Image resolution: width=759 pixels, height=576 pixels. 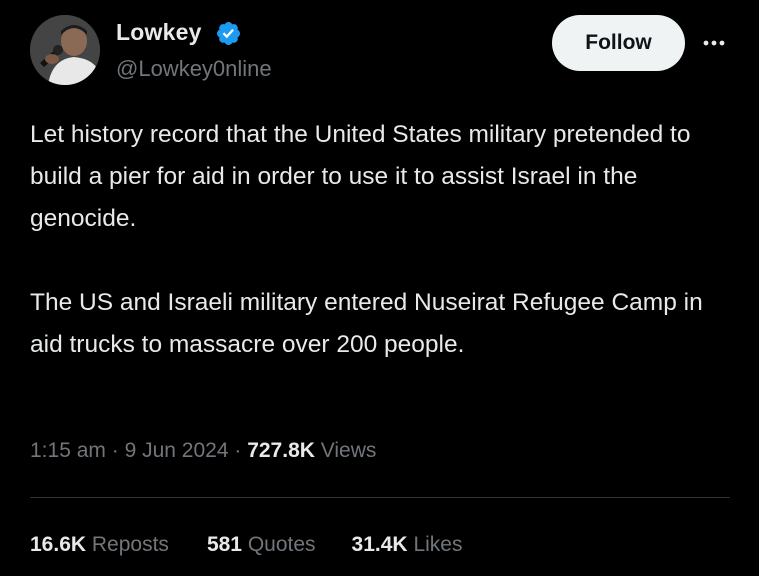 I want to click on engagement-stats: 16.6K Reposts 581 Quotes 31.4K Likes, so click(x=246, y=545).